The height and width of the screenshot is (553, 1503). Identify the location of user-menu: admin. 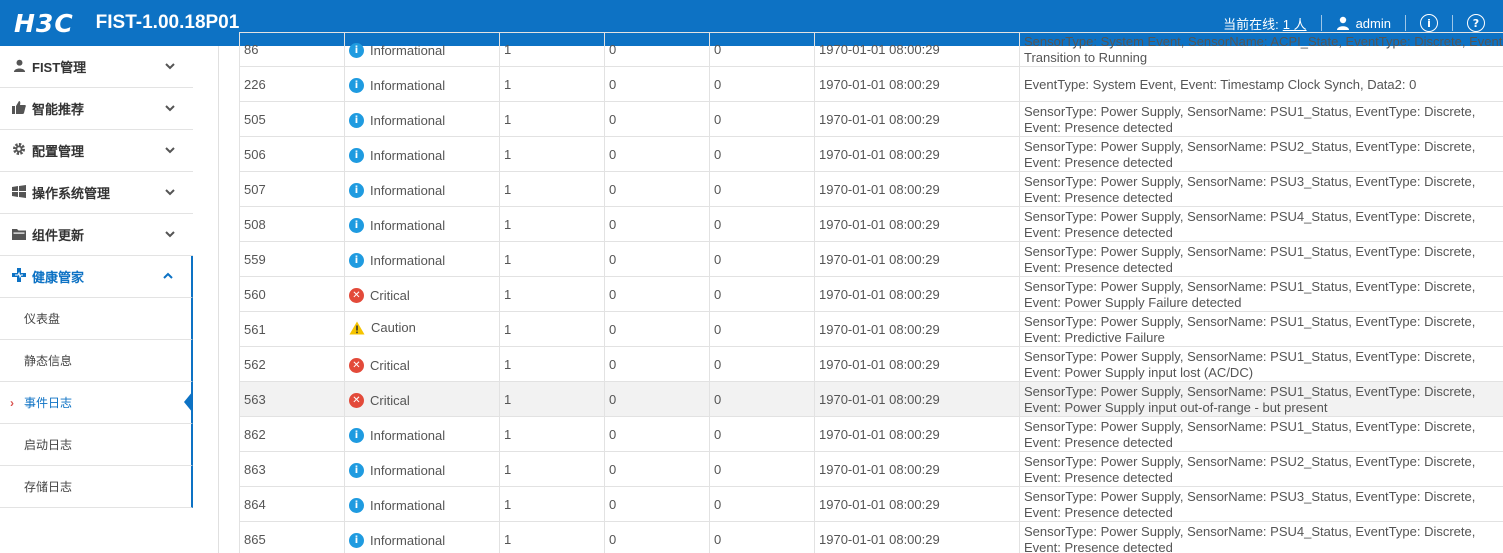
(1363, 23).